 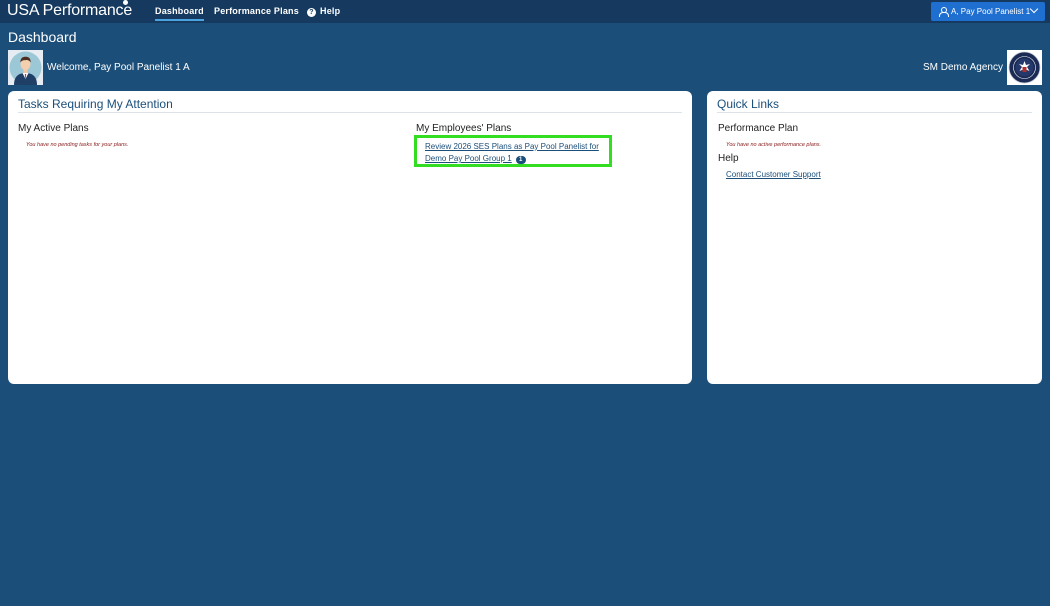 I want to click on performance-plan-empty-note: You have no active performance plans., so click(x=774, y=145).